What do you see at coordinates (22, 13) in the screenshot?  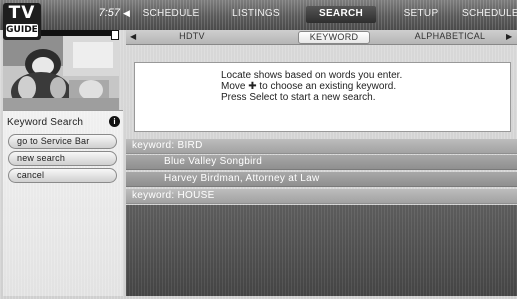 I see `logo-tv-text: TV` at bounding box center [22, 13].